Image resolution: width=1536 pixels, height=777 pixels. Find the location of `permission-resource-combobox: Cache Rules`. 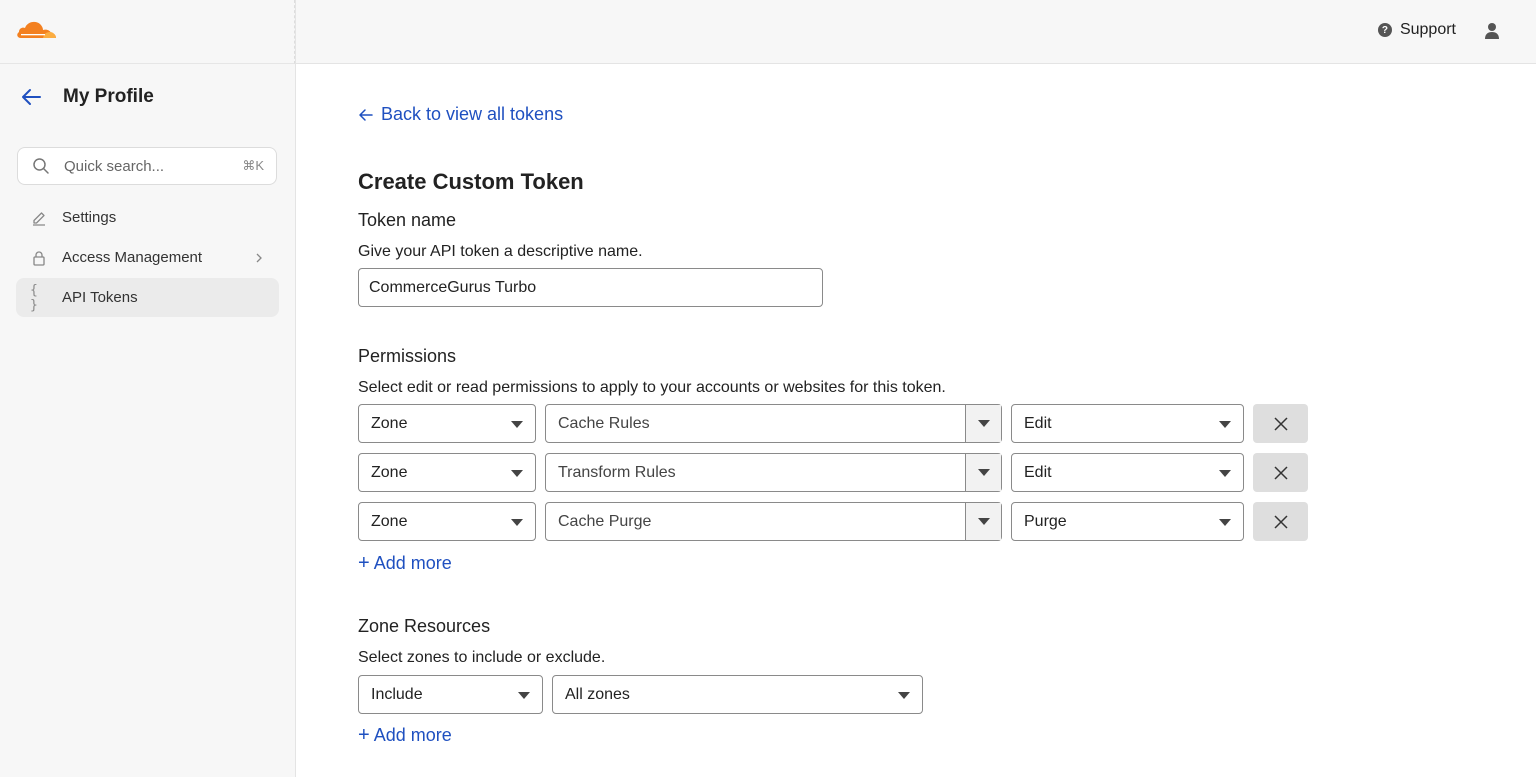

permission-resource-combobox: Cache Rules is located at coordinates (773, 423).